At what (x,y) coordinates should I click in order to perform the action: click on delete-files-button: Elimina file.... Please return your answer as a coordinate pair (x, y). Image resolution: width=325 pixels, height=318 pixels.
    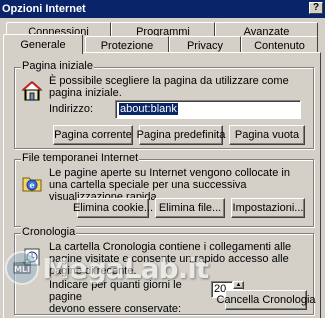
    Looking at the image, I should click on (190, 208).